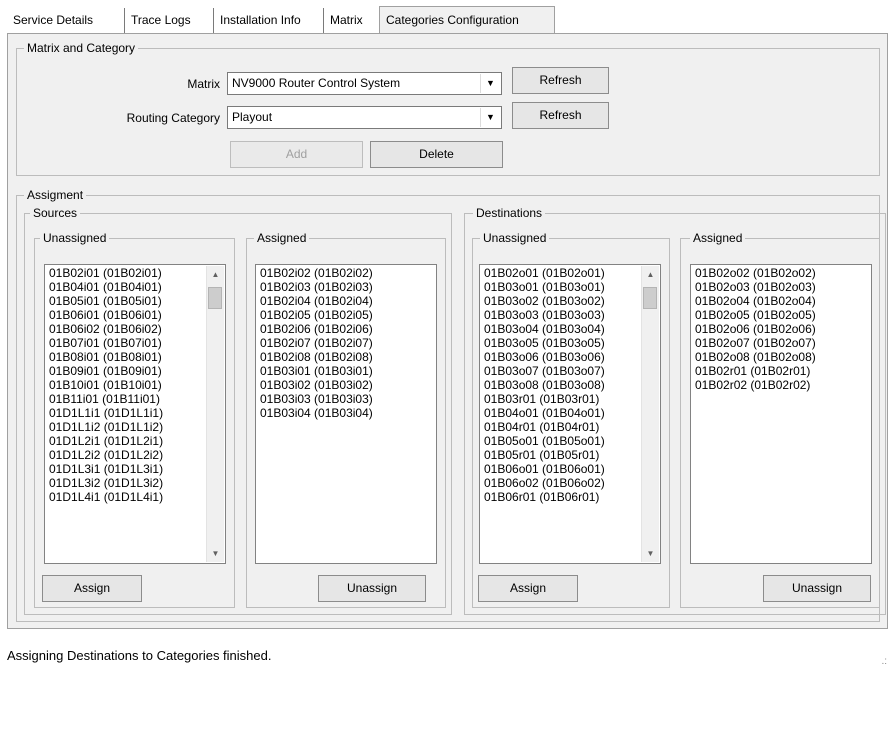  I want to click on delete-button: Delete, so click(436, 154).